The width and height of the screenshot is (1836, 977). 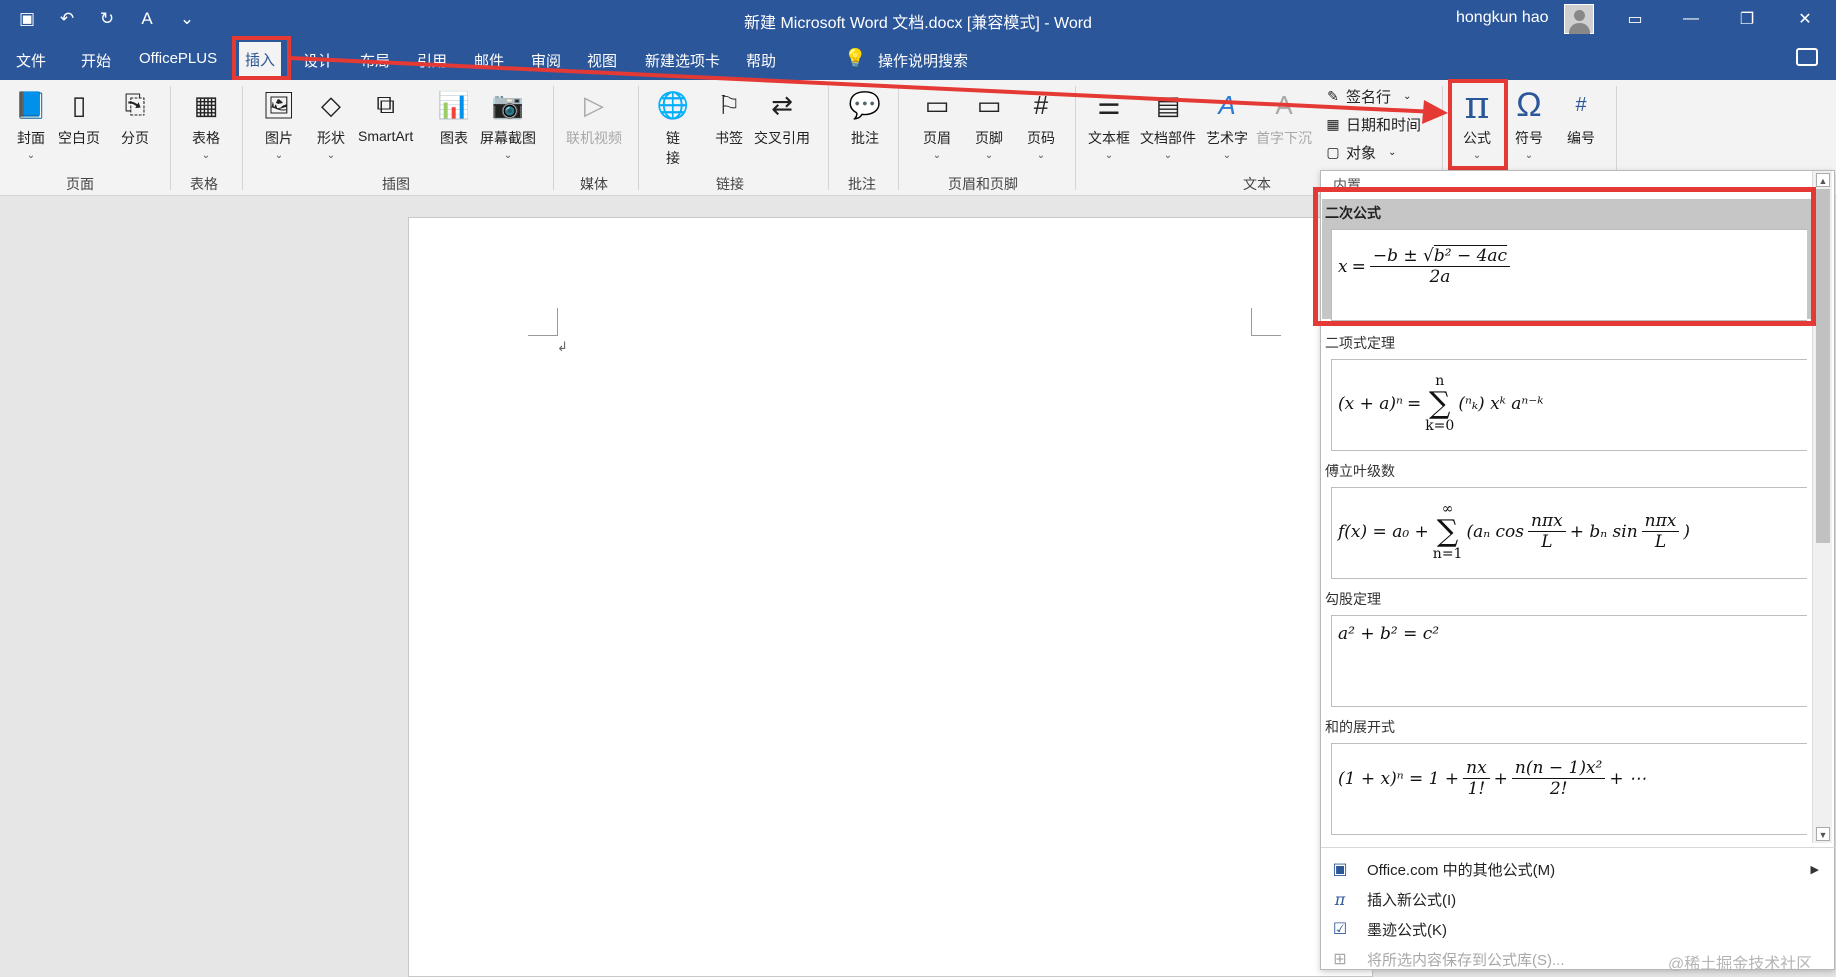 I want to click on tab-review: 审阅, so click(x=546, y=60).